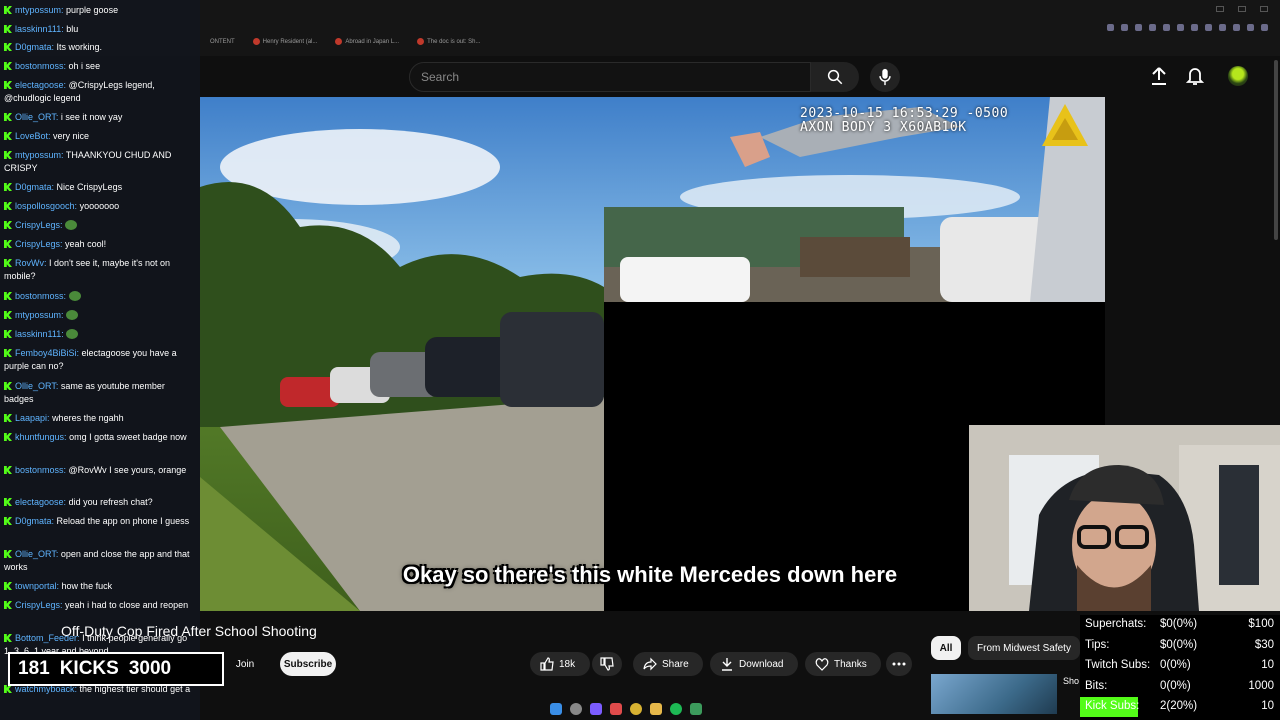  I want to click on stat-label: Bits:, so click(1096, 685).